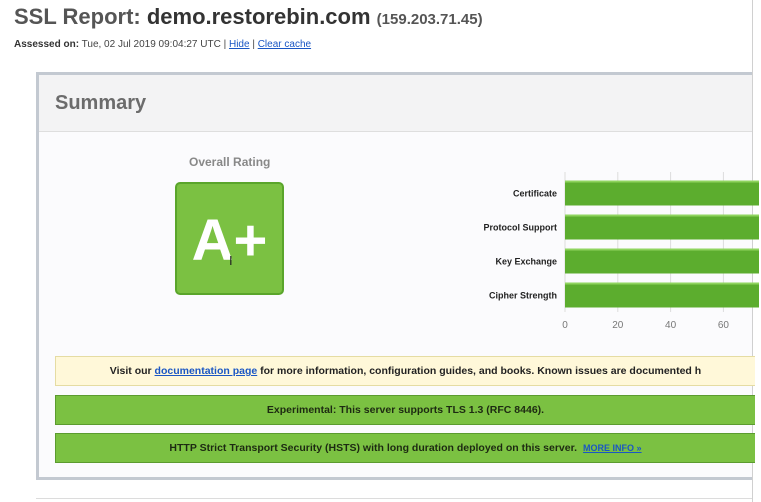 The image size is (761, 502). I want to click on info-prefix: Visit our, so click(132, 371).